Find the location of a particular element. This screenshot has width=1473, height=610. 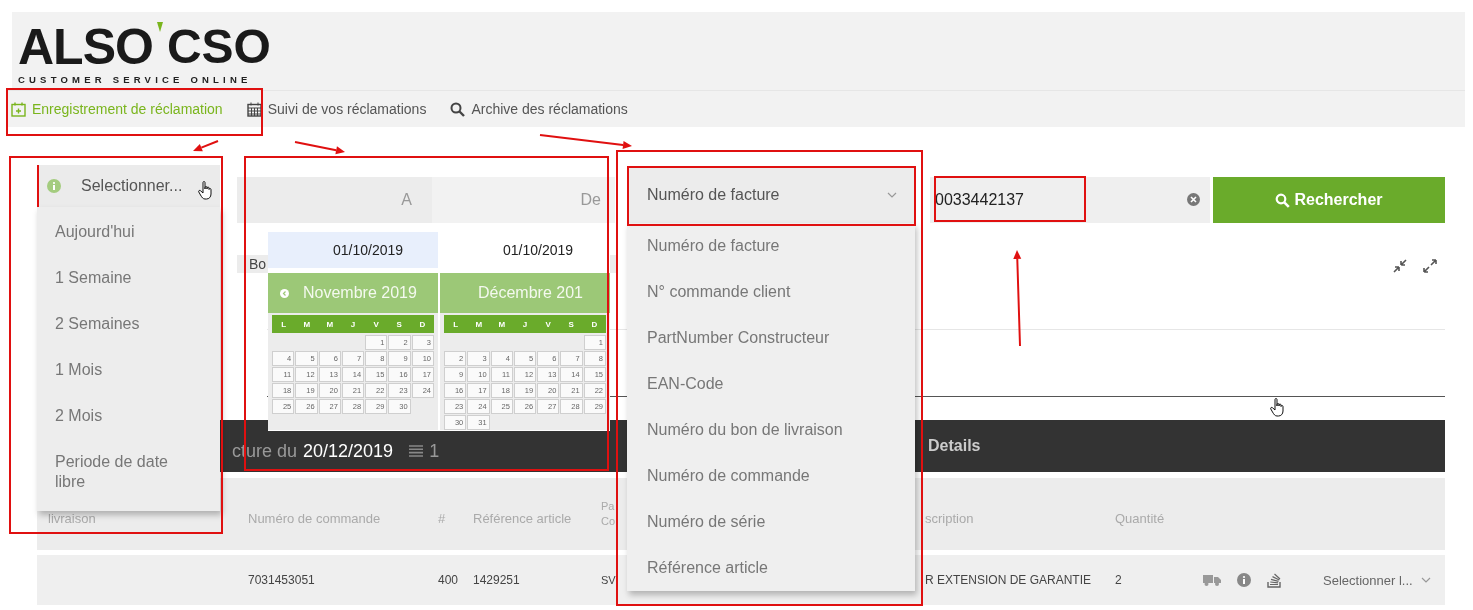

dropdown-option: Aujourd'hui is located at coordinates (120, 232).